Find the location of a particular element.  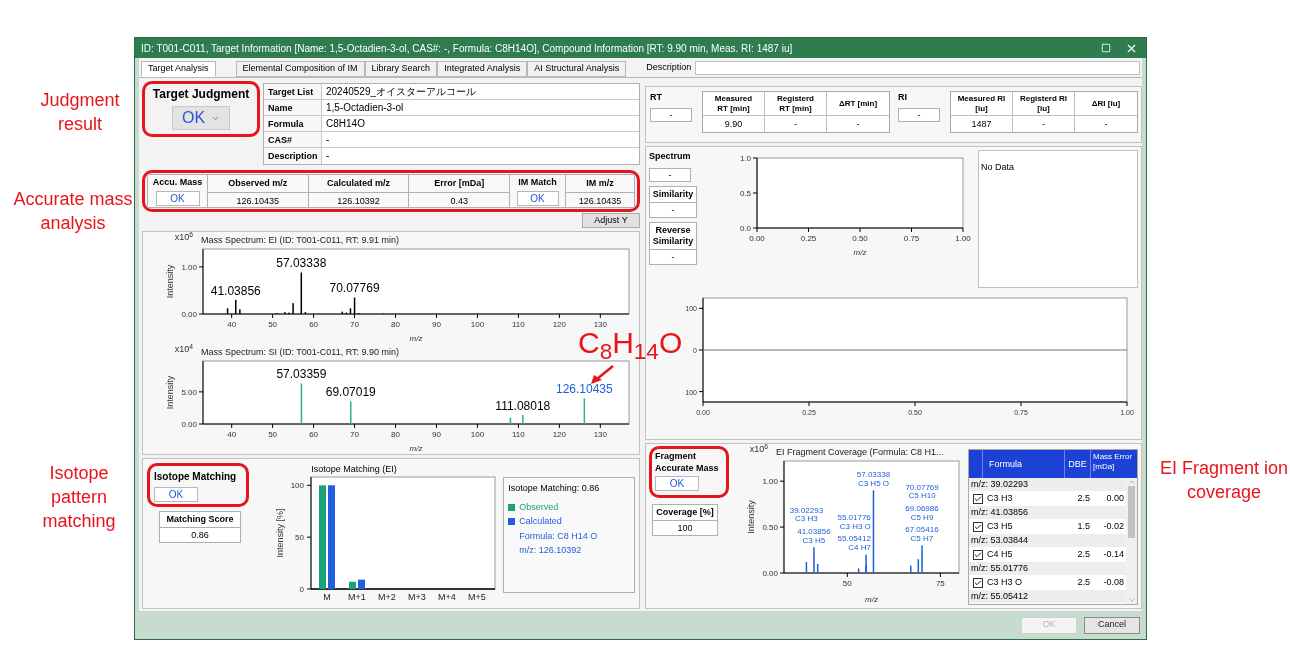

row-value: 1,5-Octadien-3-ol is located at coordinates (365, 108).